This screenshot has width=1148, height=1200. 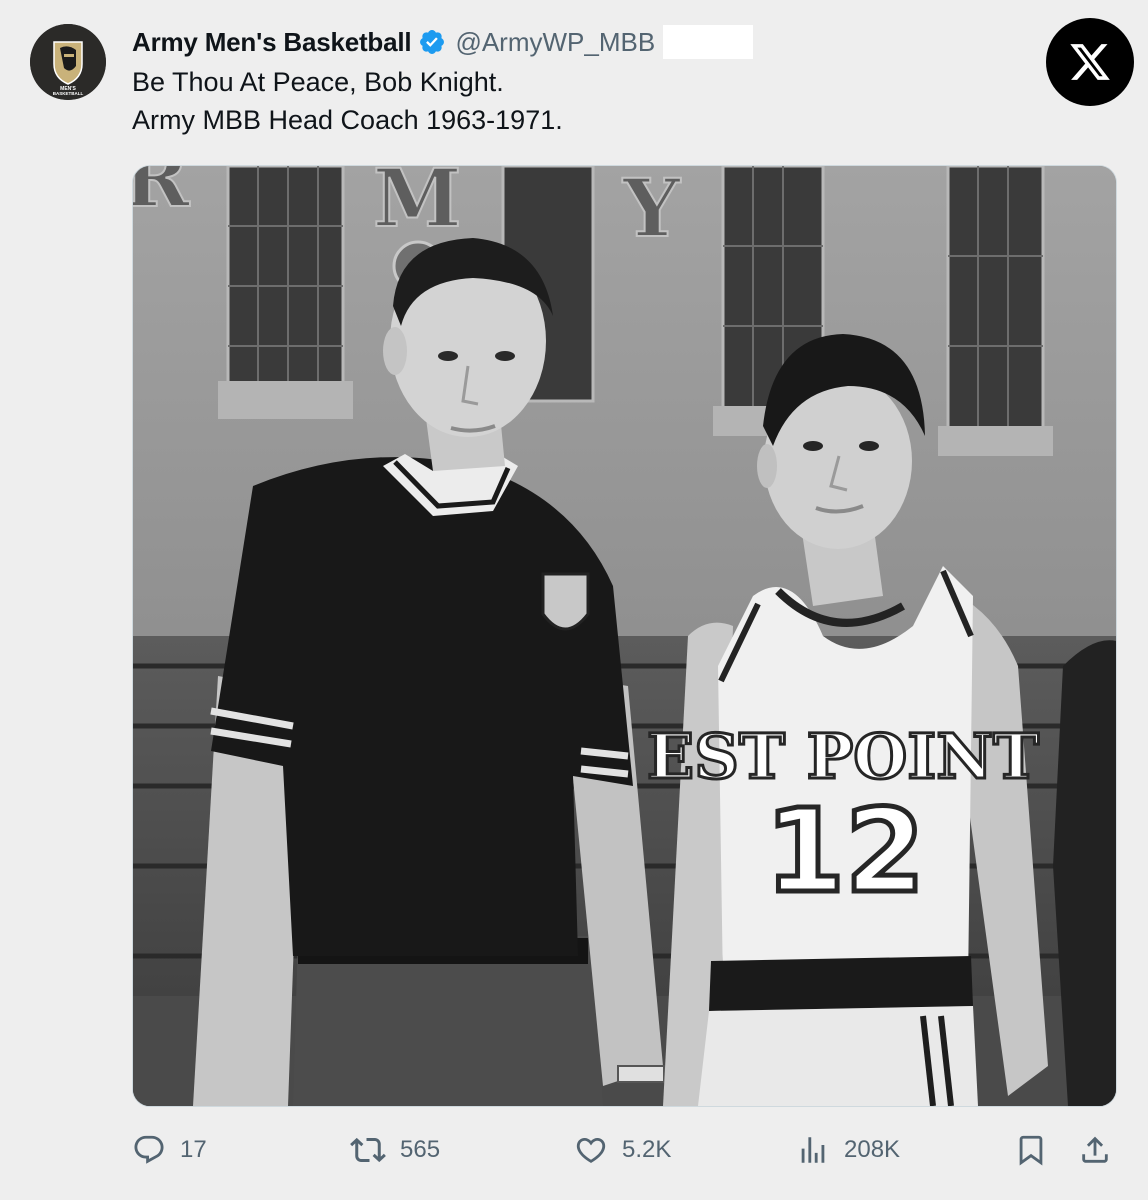 I want to click on tweet-action-bar: 17 565 5.2K 208K, so click(x=627, y=1150).